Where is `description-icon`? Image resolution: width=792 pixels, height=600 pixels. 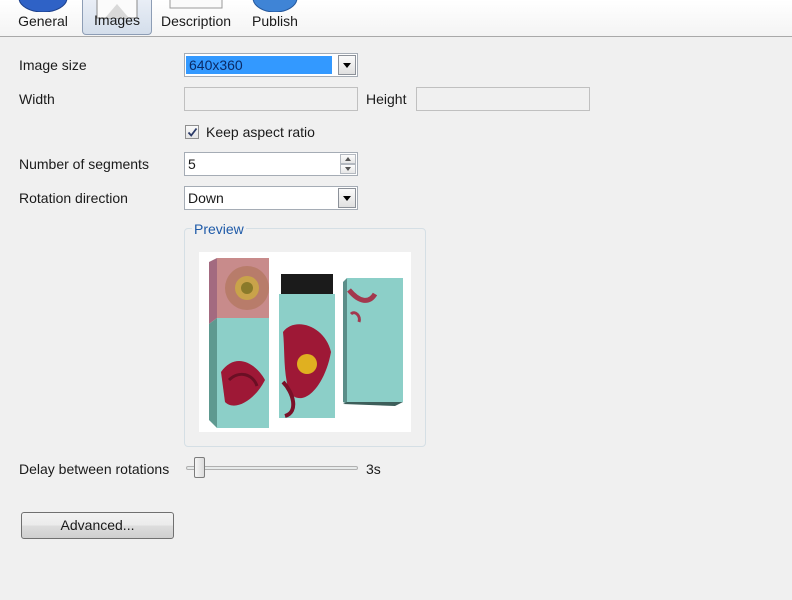 description-icon is located at coordinates (196, 4).